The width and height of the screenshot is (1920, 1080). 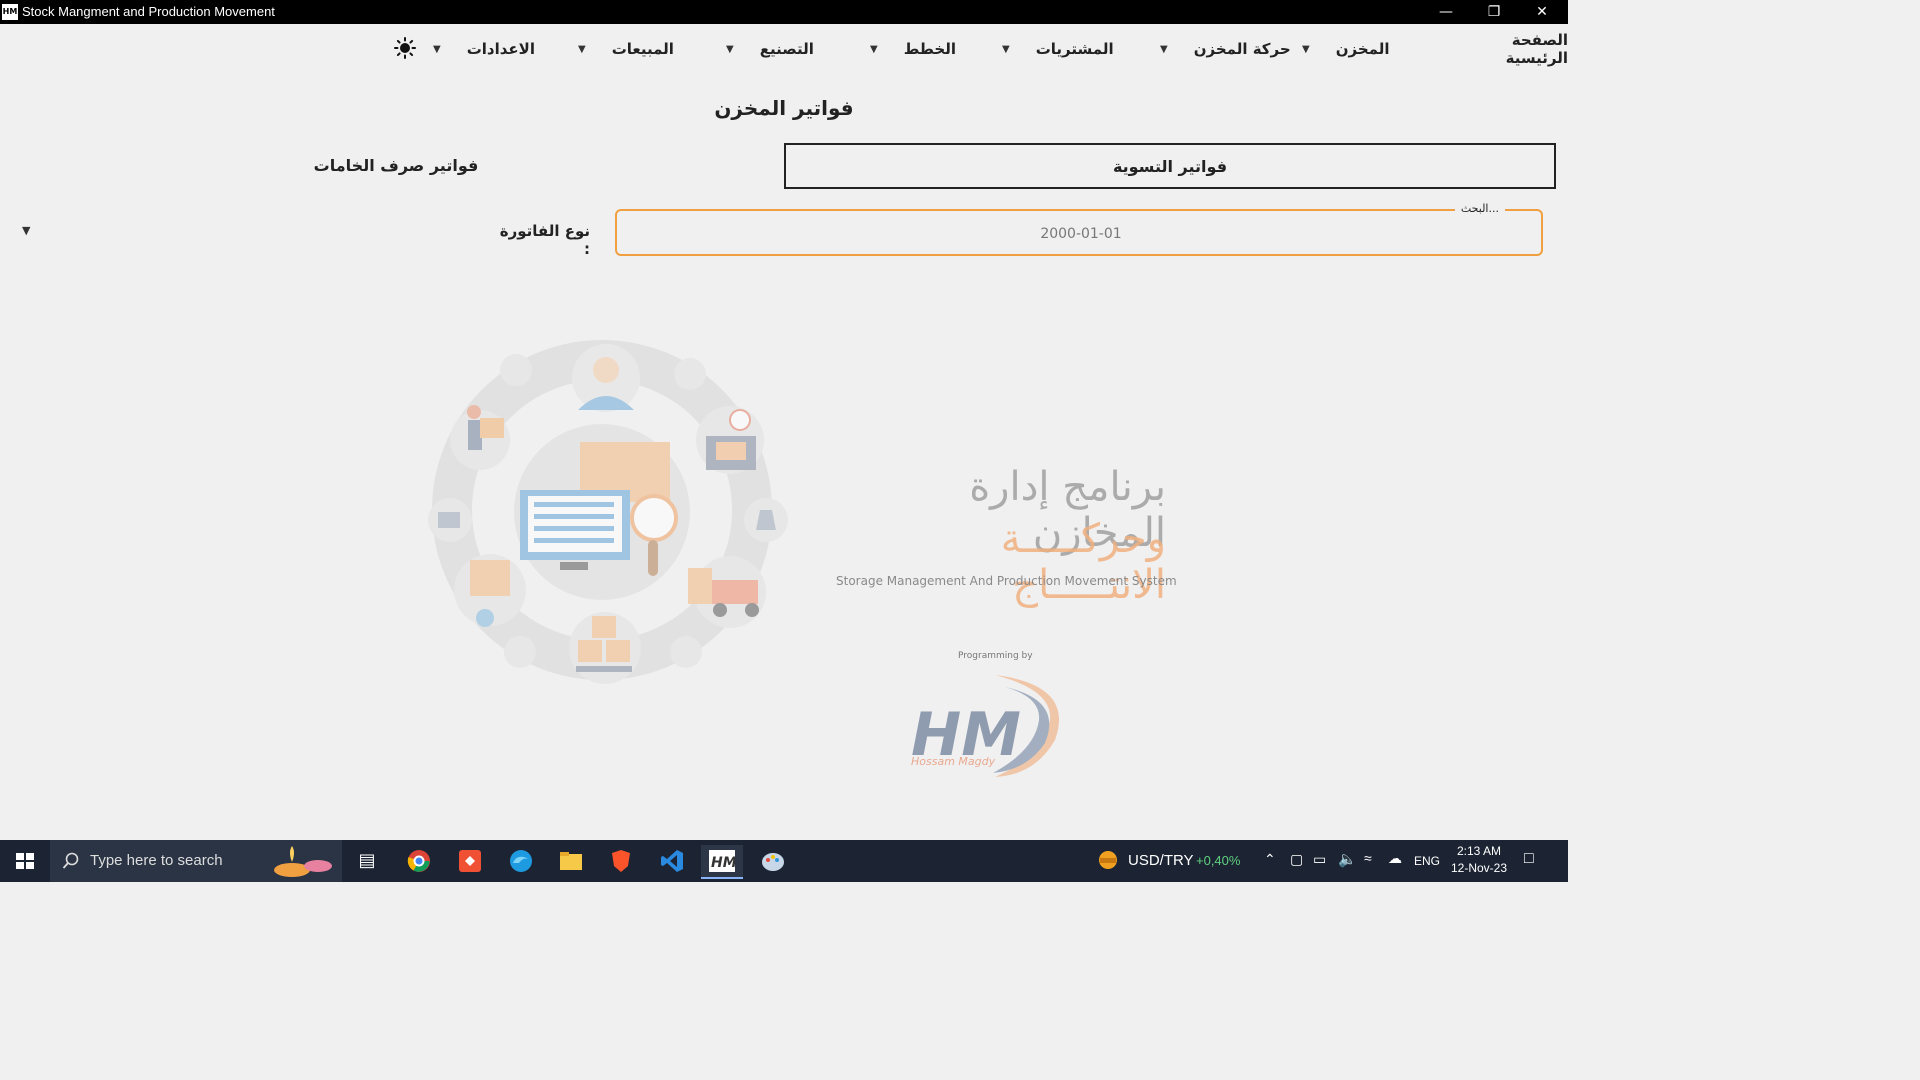 I want to click on menu-item-sales: المبيعات ▼, so click(x=626, y=49).